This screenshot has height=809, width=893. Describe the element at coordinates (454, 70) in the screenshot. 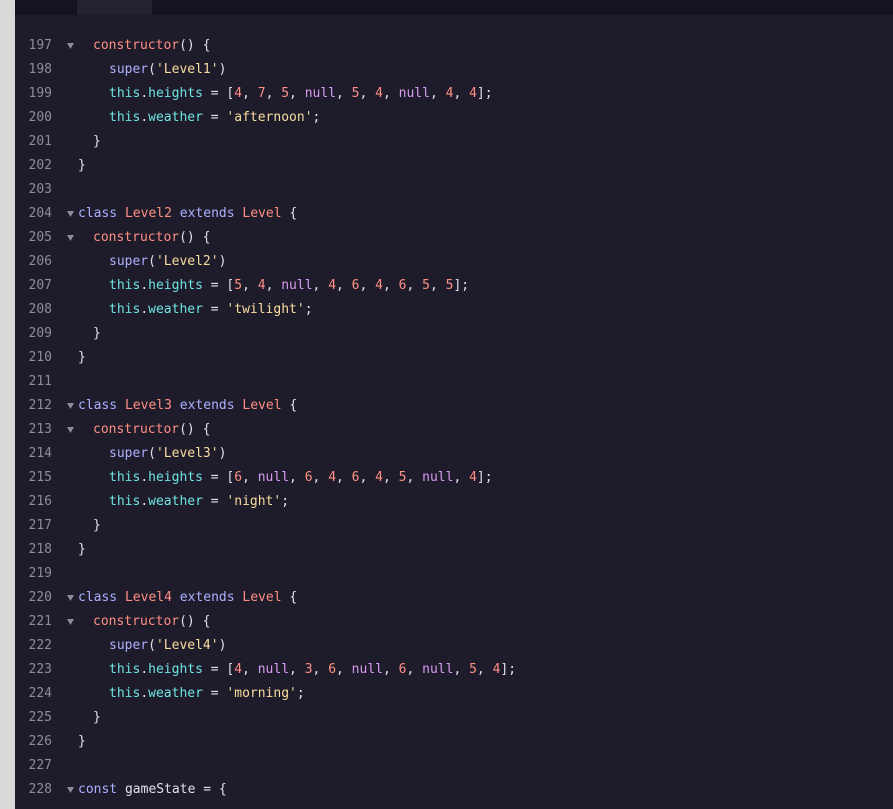

I see `code-line: 198 super('Level1')` at that location.